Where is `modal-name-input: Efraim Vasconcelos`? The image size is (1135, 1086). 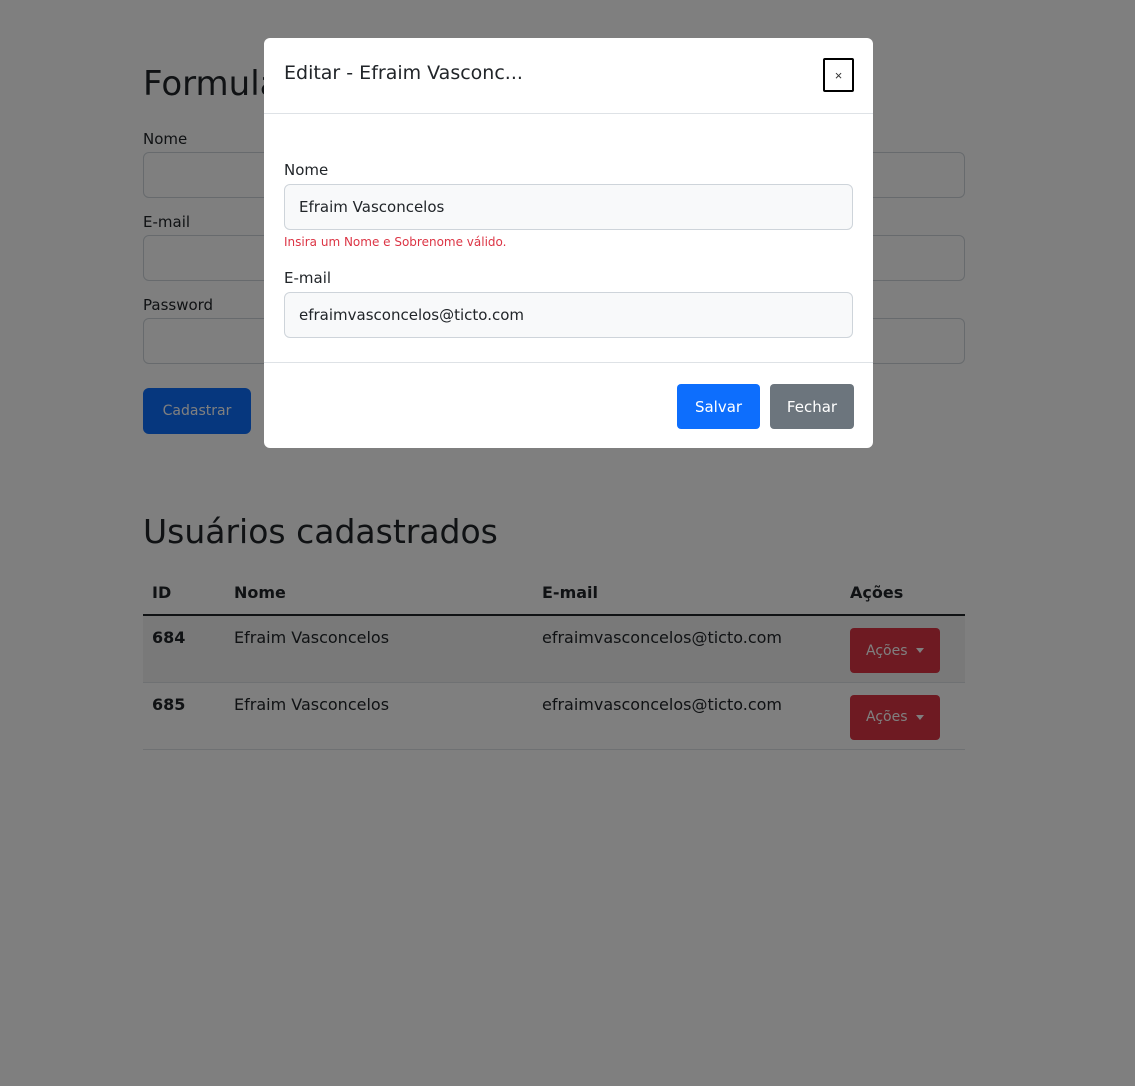
modal-name-input: Efraim Vasconcelos is located at coordinates (568, 207).